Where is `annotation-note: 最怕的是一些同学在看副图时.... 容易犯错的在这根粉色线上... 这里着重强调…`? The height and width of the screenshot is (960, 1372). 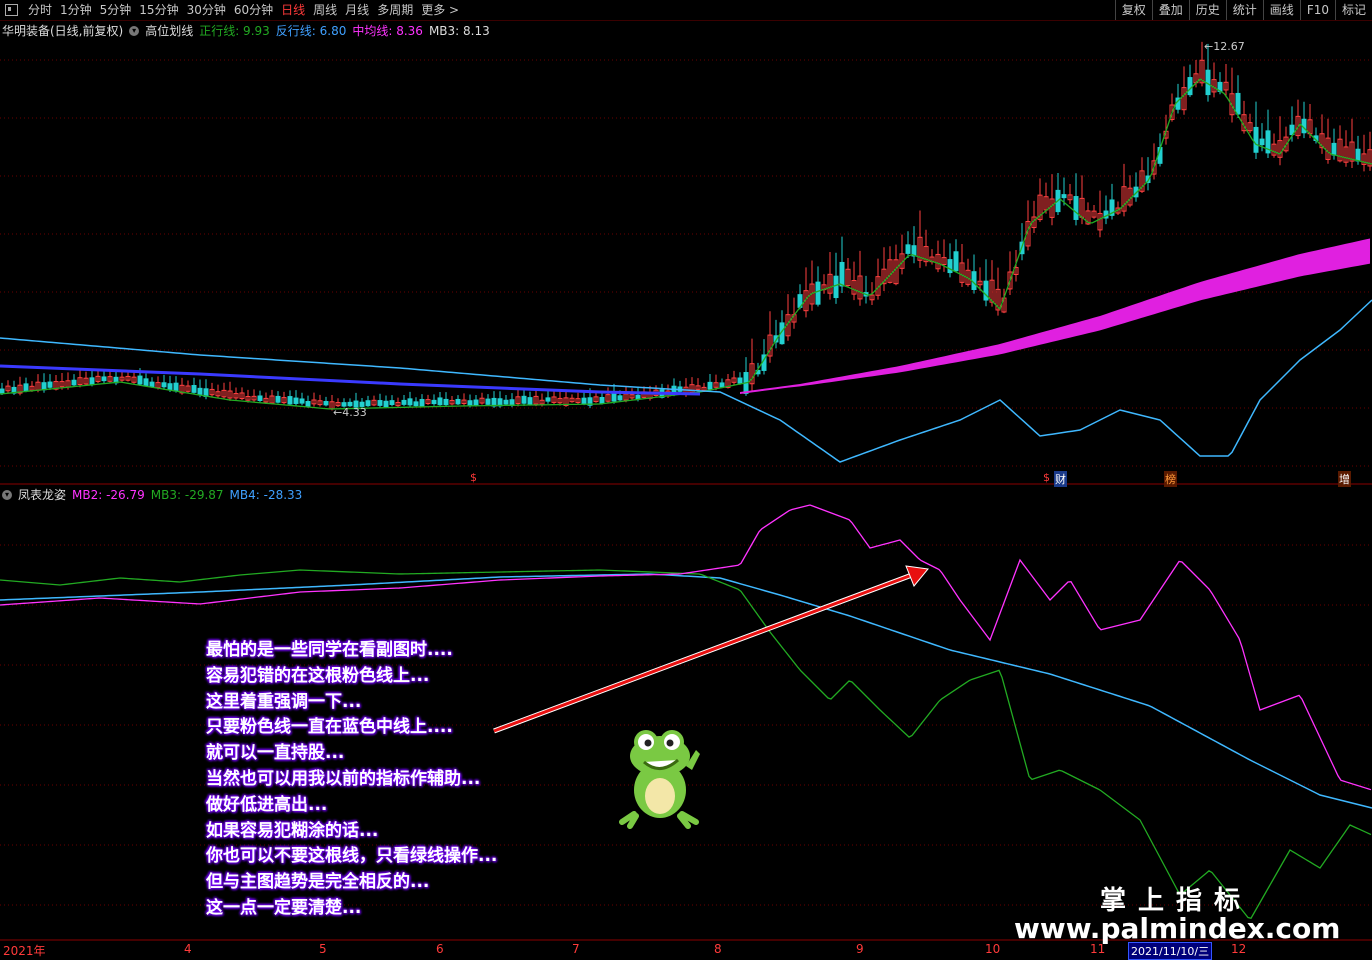 annotation-note: 最怕的是一些同学在看副图时.... 容易犯错的在这根粉色线上... 这里着重强调… is located at coordinates (351, 780).